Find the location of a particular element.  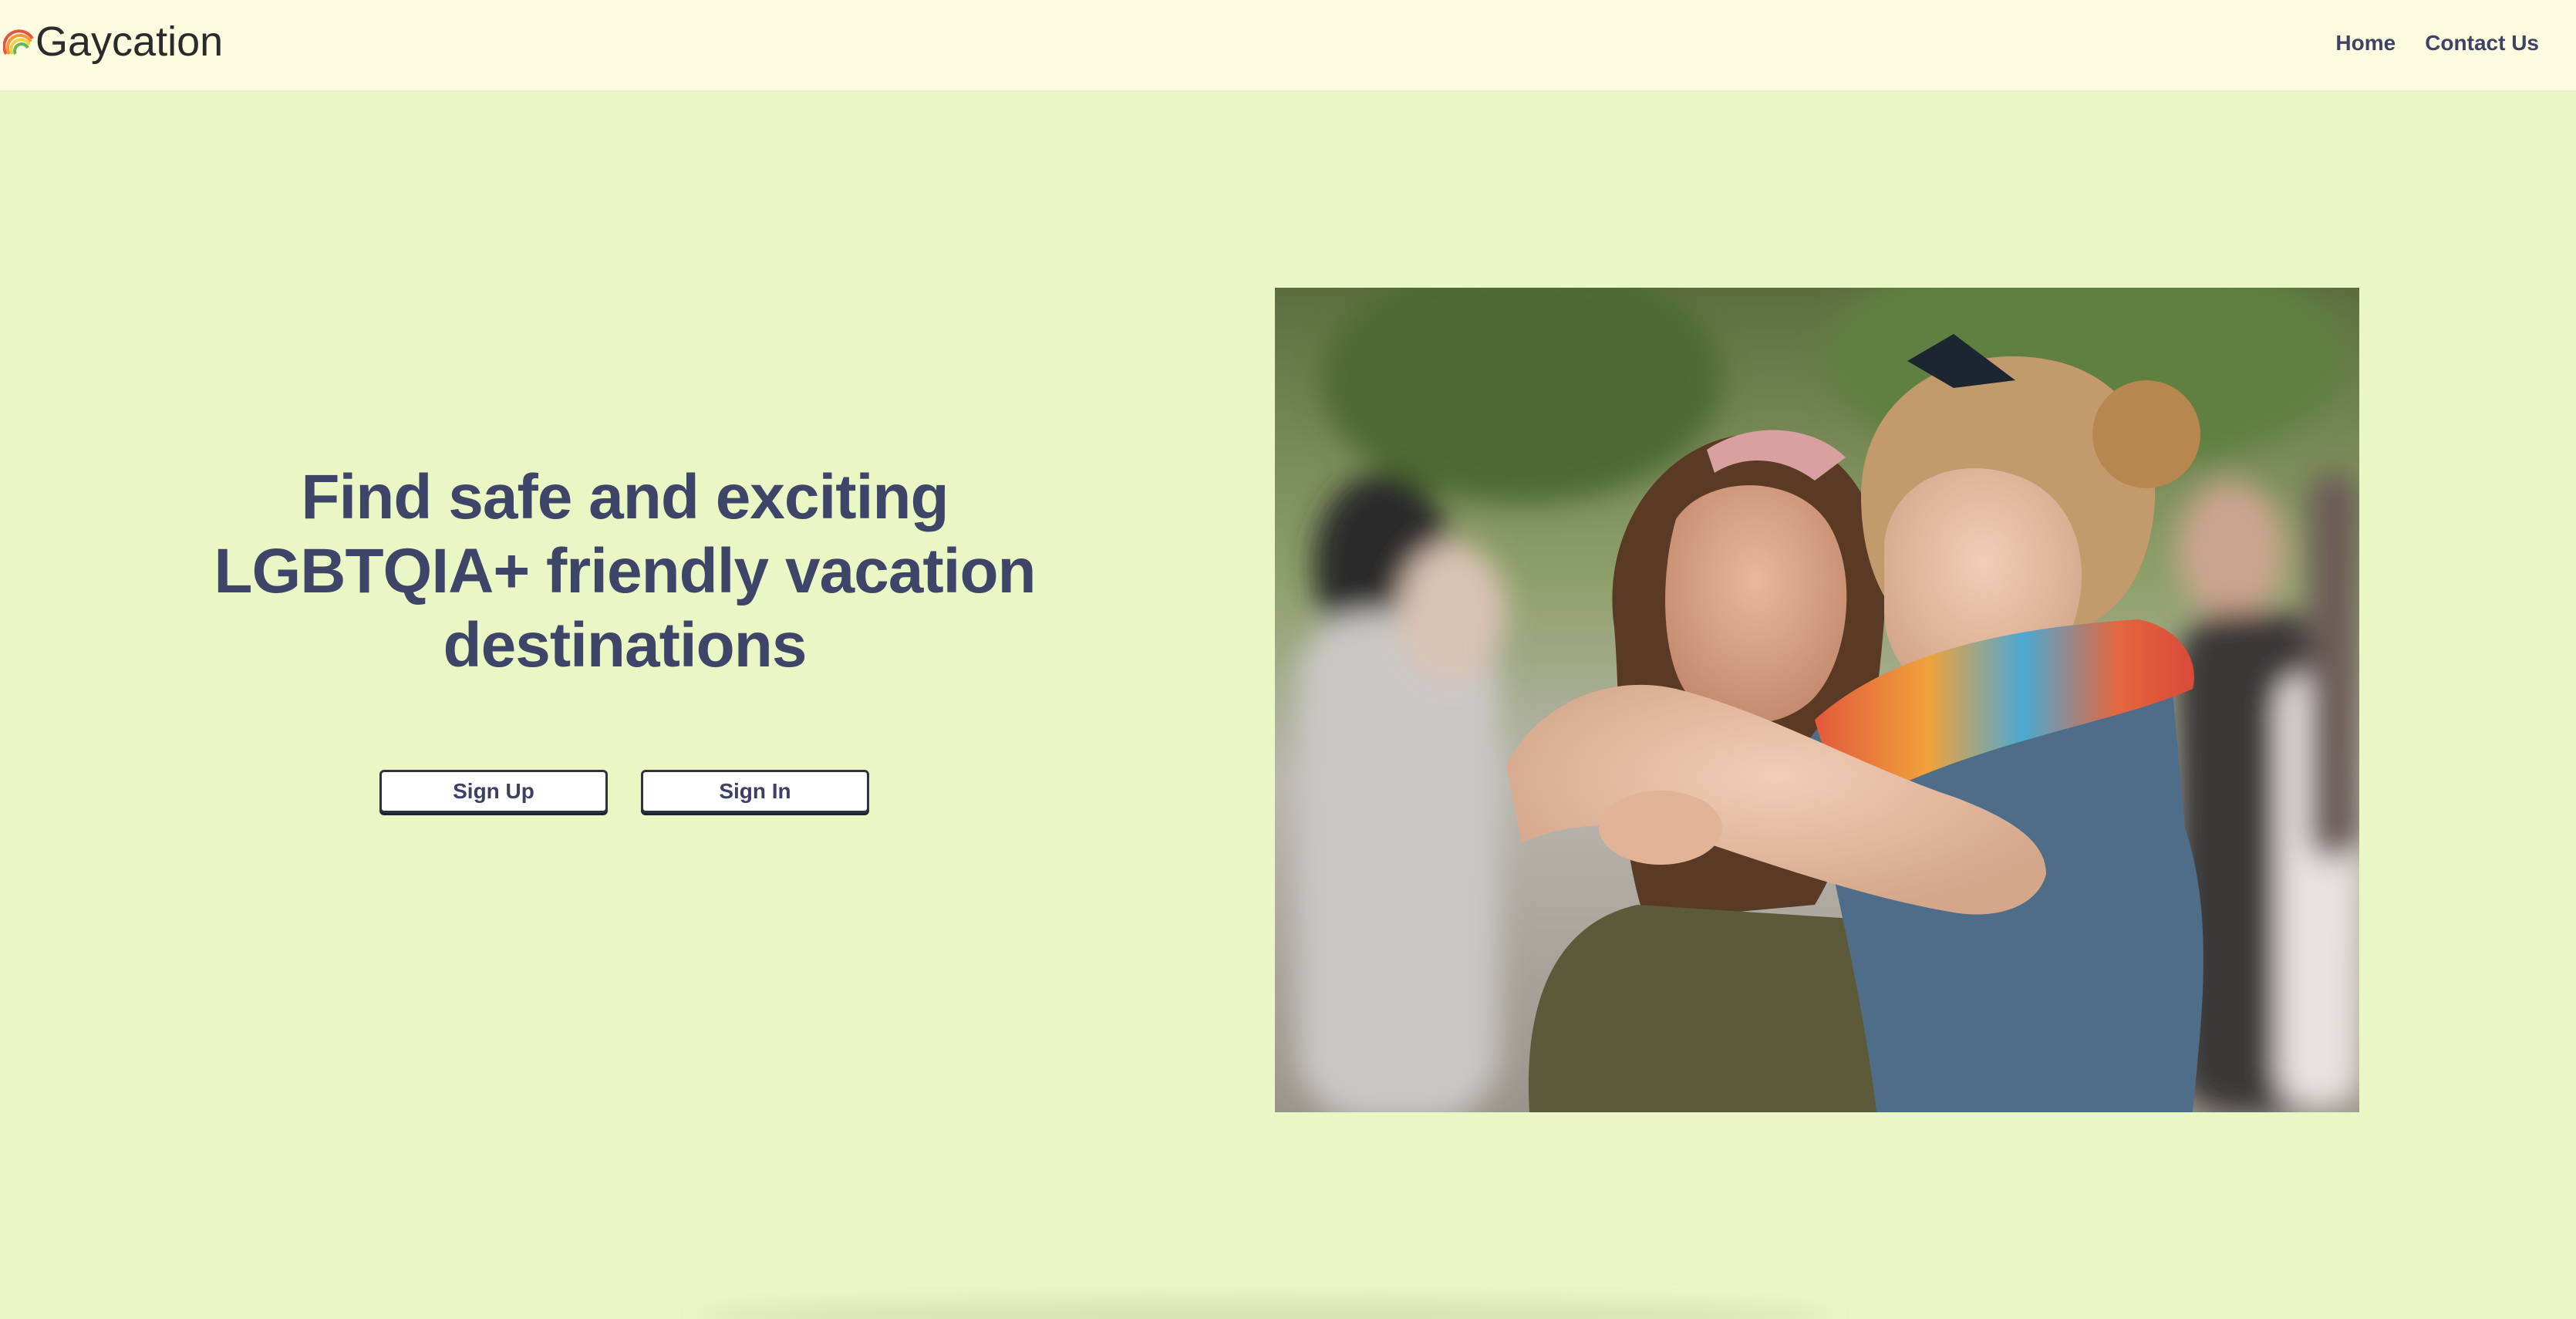

rainbow-icon is located at coordinates (18, 42).